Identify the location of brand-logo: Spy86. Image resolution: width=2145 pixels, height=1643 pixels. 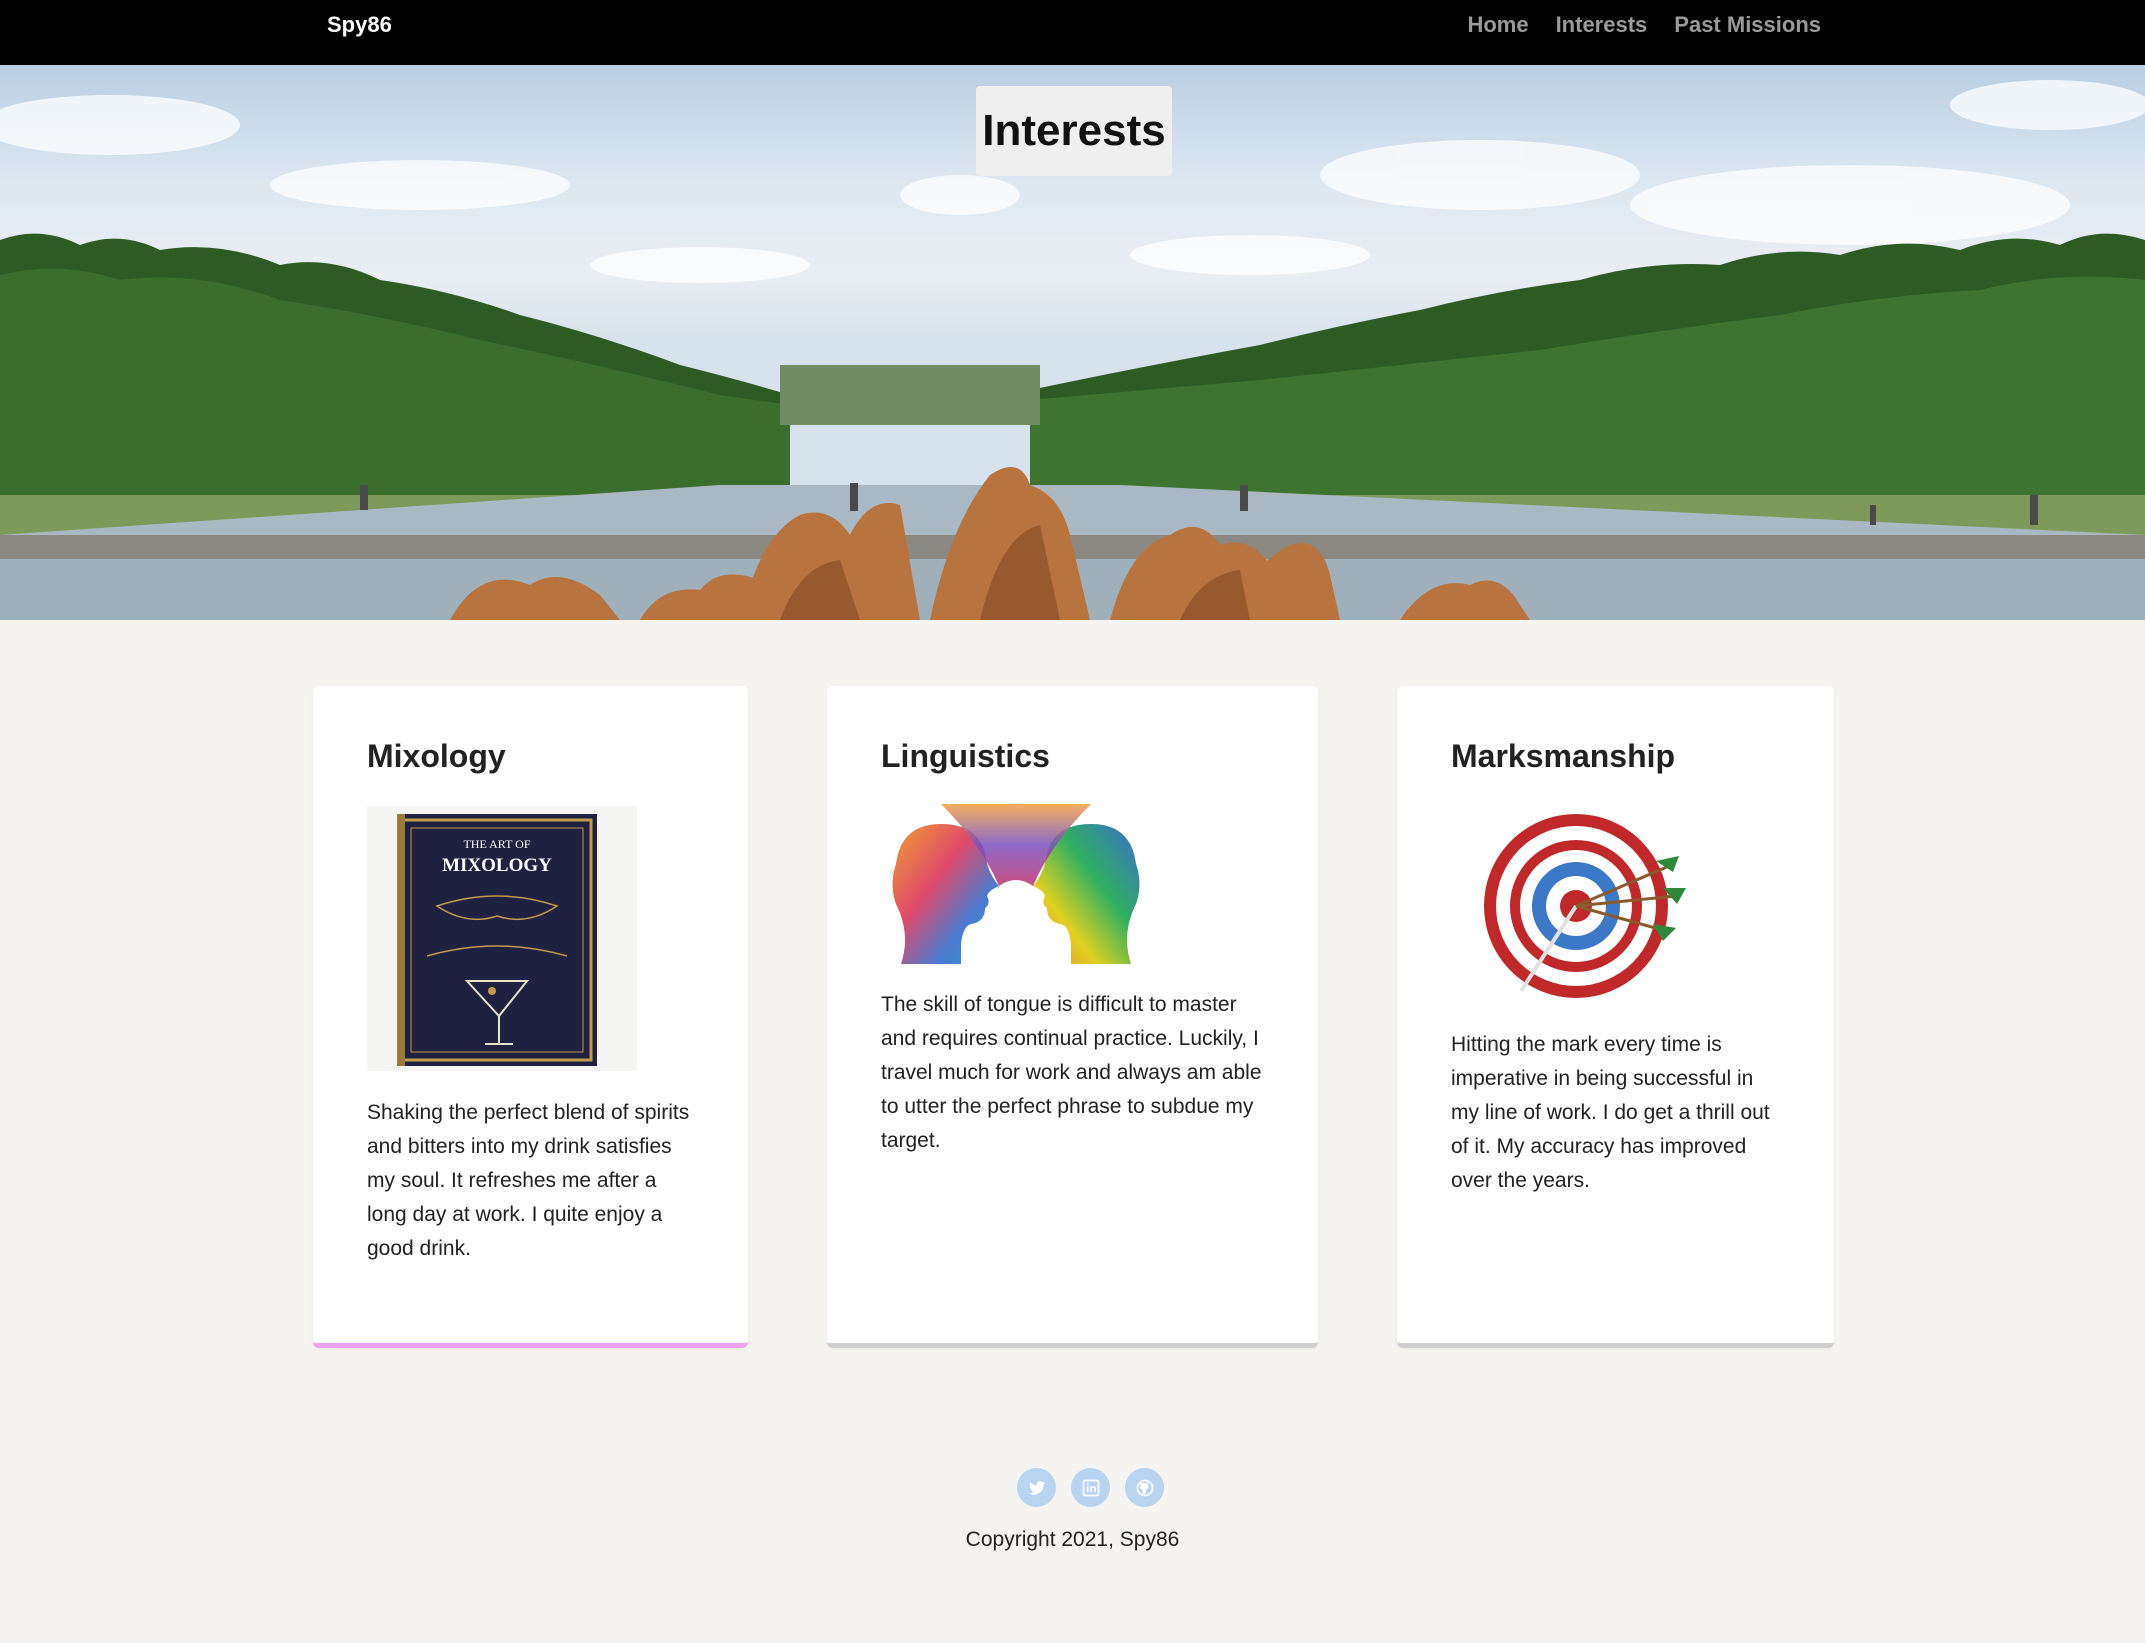
(359, 25).